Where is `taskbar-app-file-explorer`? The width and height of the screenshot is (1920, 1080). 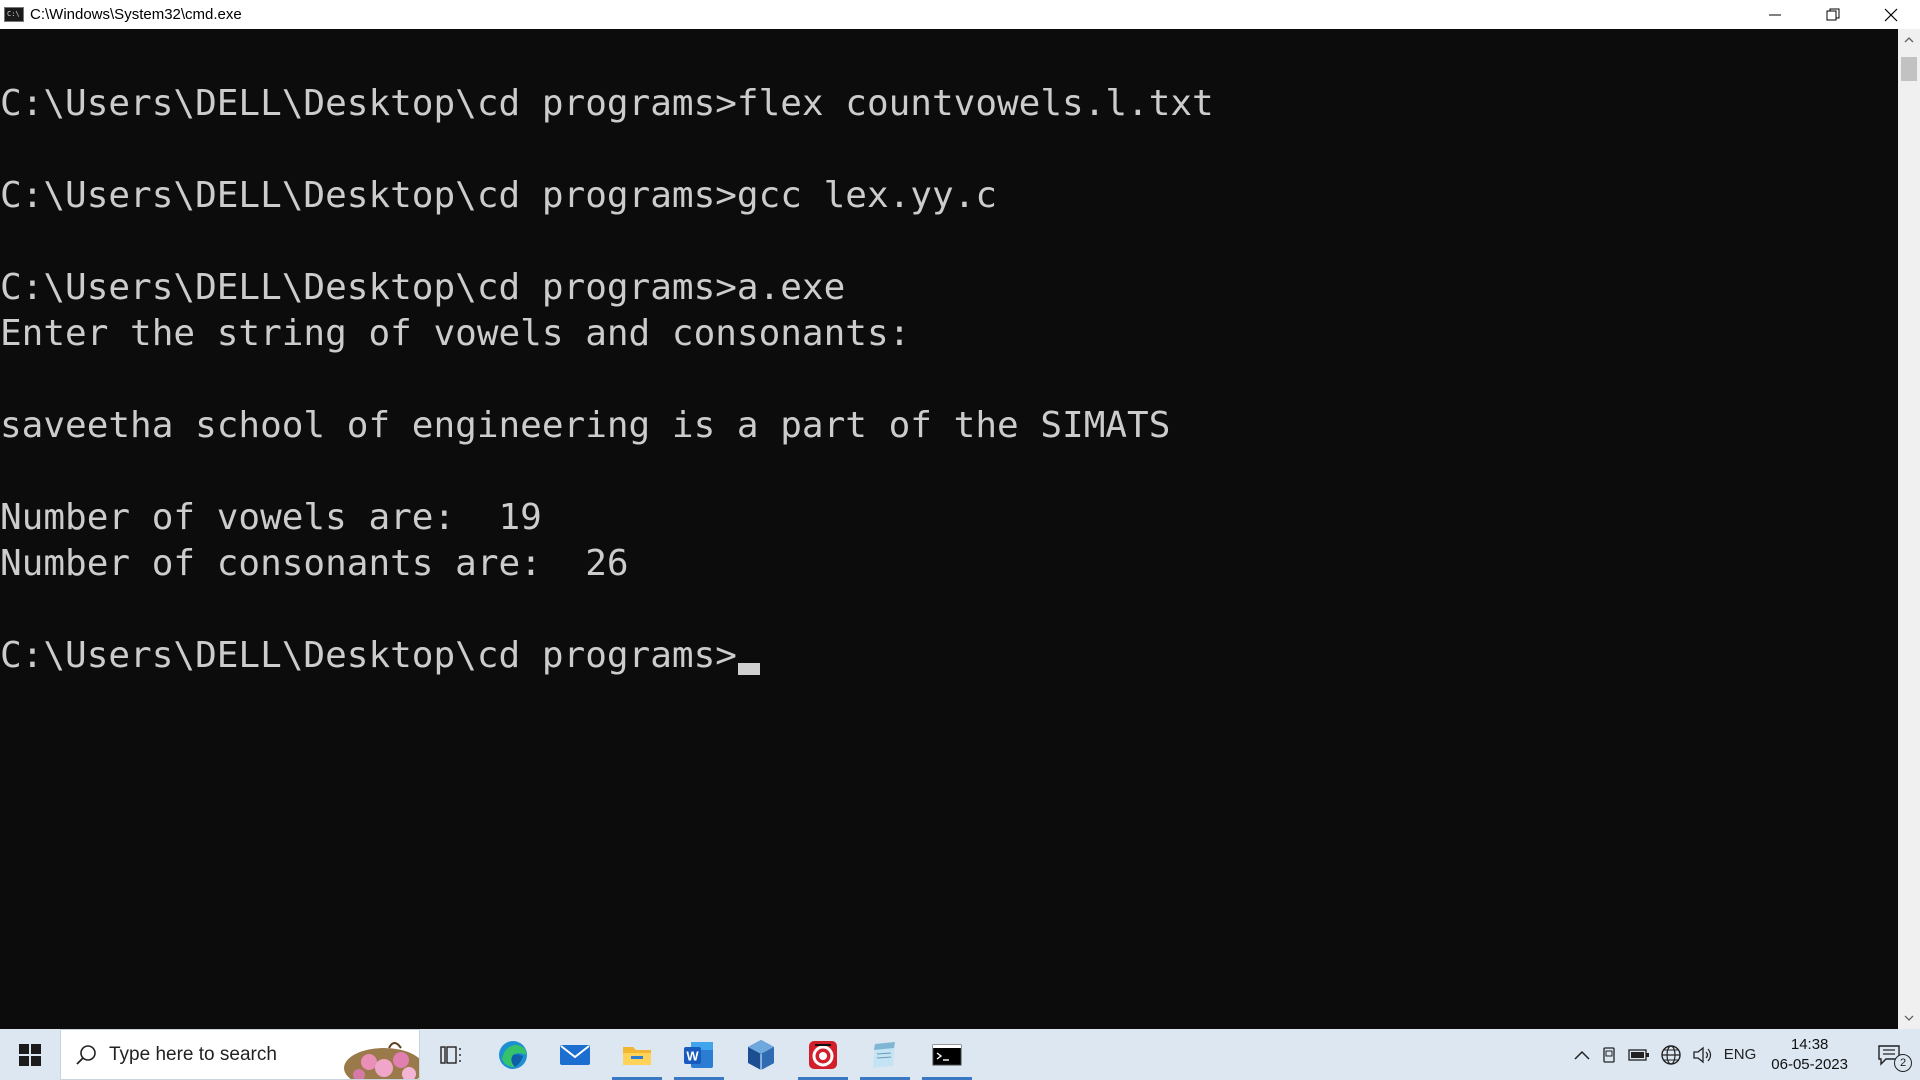 taskbar-app-file-explorer is located at coordinates (637, 1054).